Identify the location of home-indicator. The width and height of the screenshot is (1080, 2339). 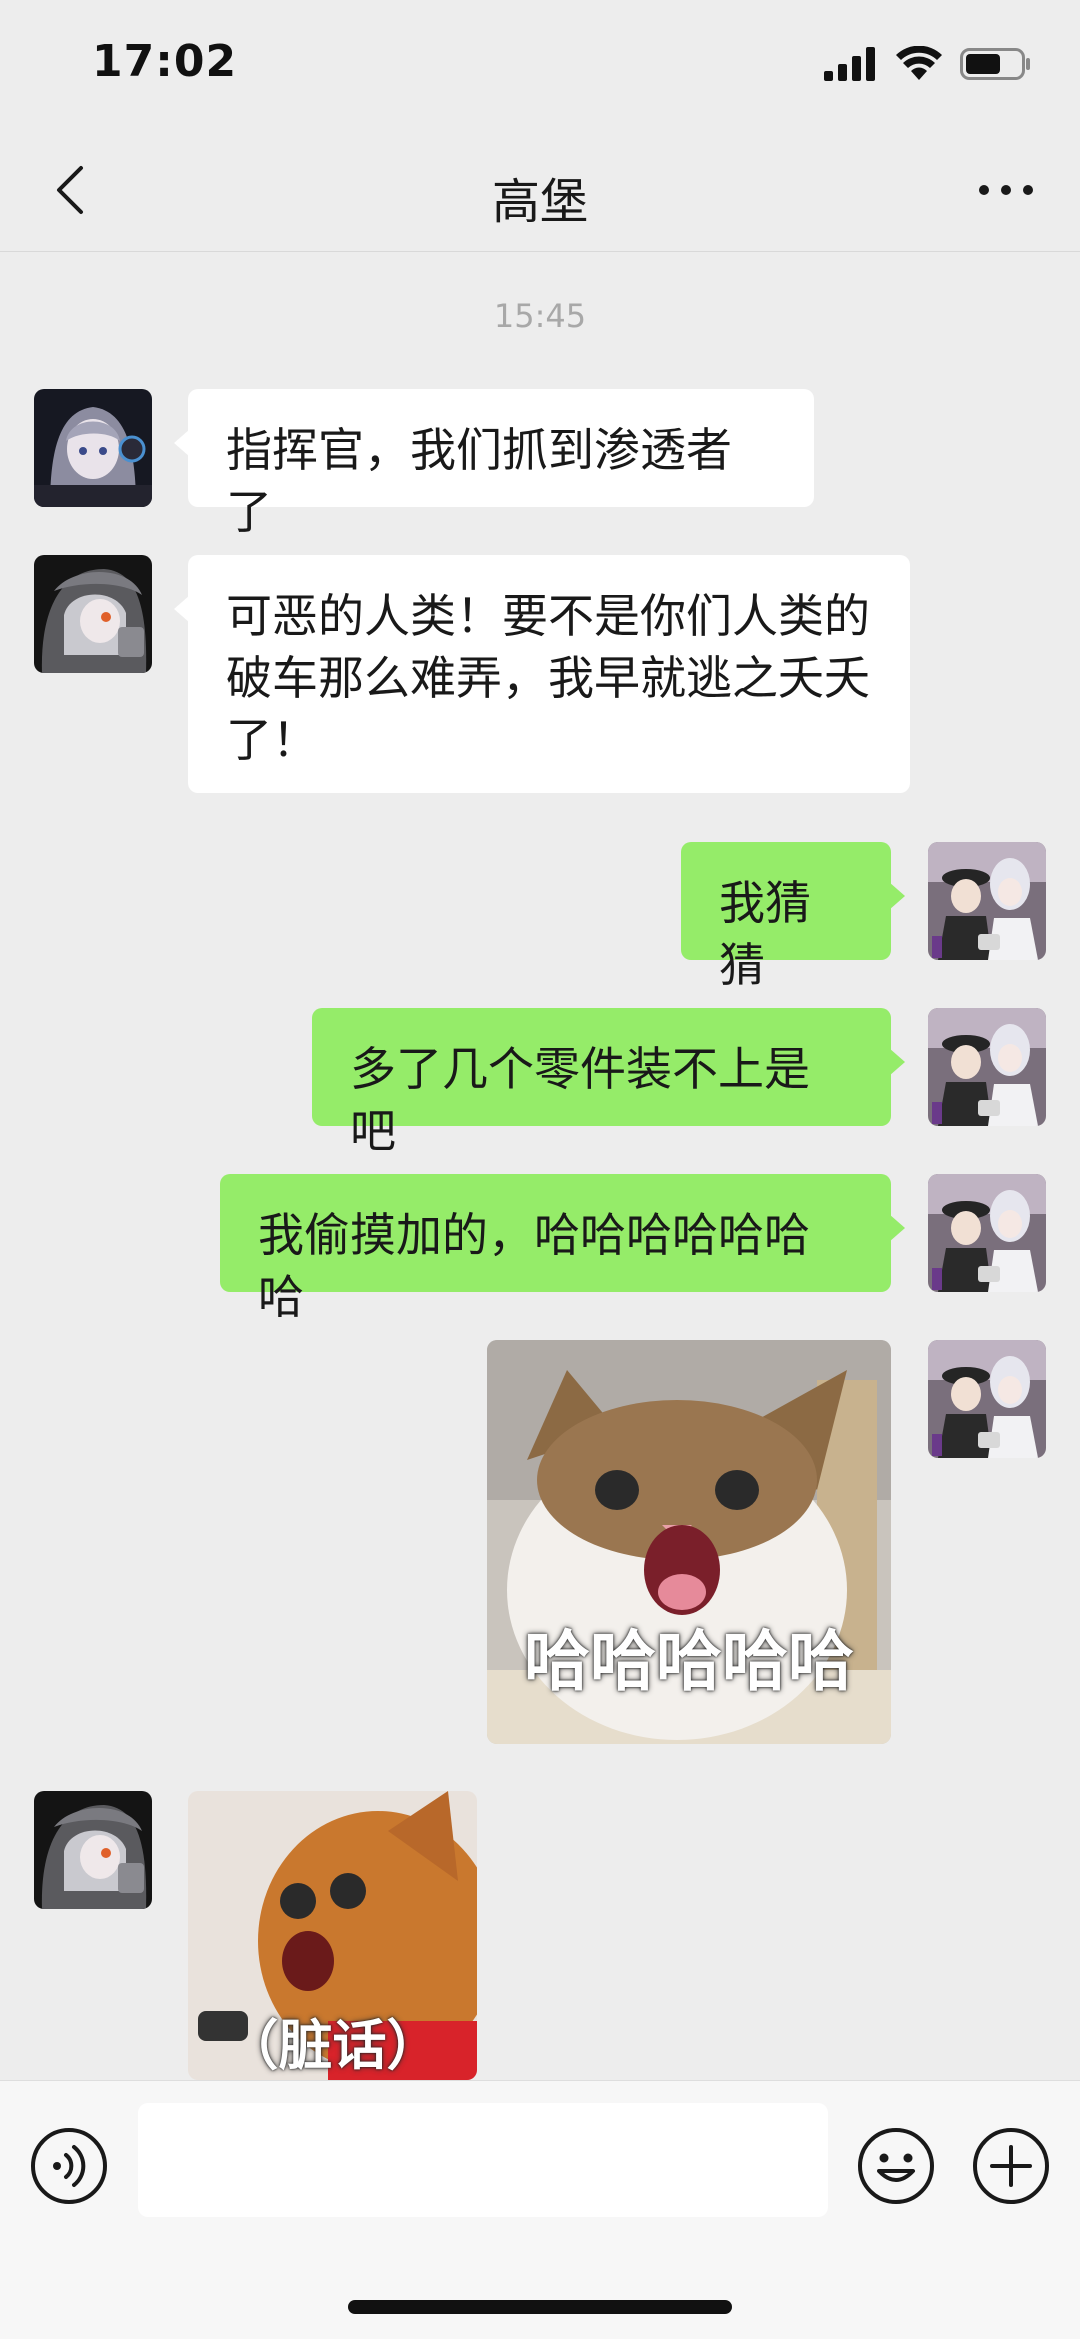
(540, 2307).